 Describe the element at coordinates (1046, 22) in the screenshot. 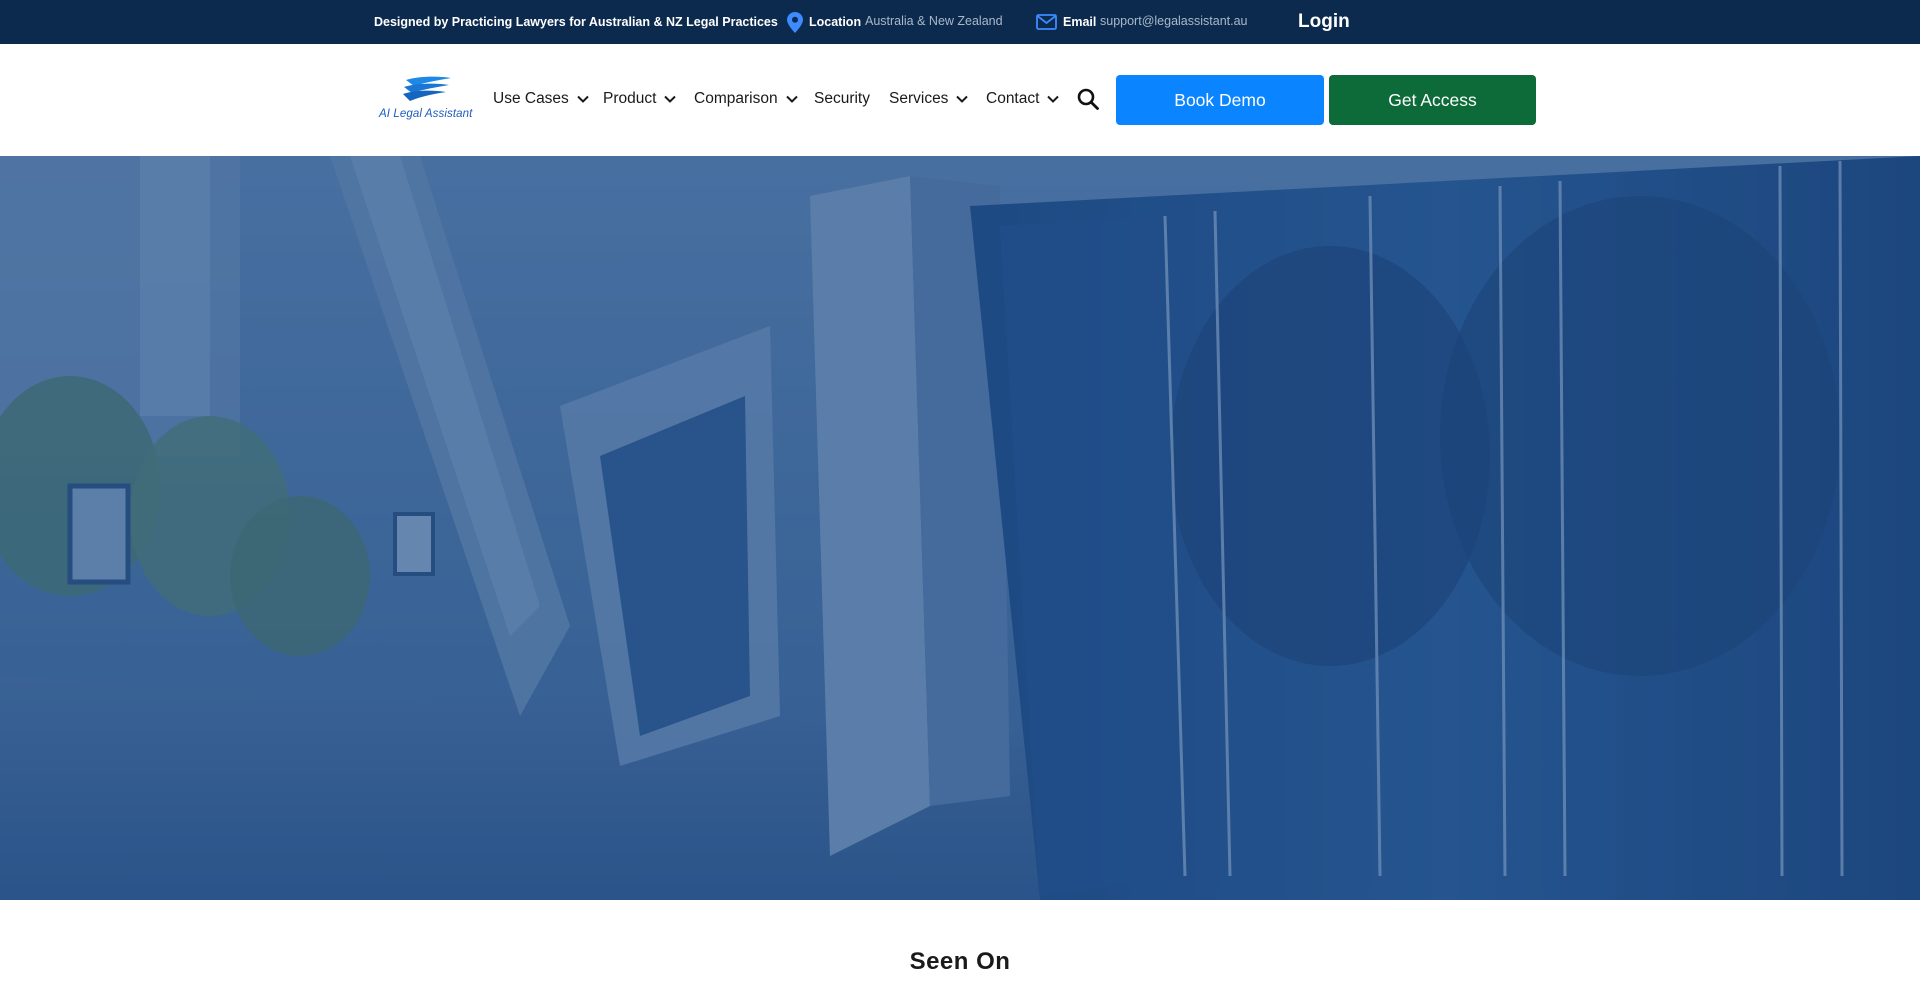

I see `envelope-icon` at that location.